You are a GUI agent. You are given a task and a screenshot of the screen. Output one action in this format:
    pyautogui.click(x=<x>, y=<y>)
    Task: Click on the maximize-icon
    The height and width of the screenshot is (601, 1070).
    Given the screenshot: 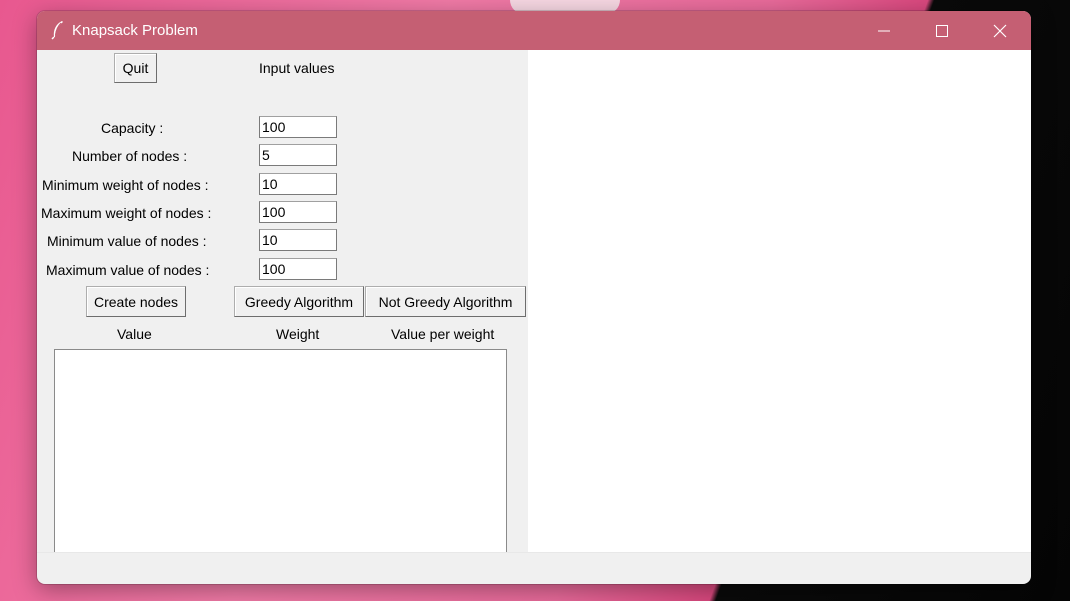 What is the action you would take?
    pyautogui.click(x=942, y=30)
    